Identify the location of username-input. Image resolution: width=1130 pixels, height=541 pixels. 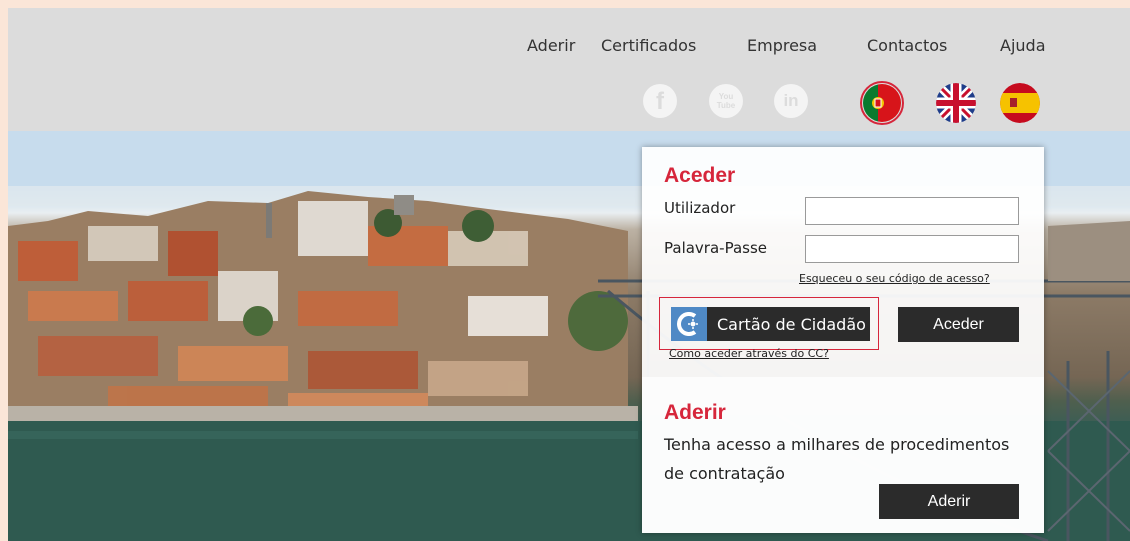
(912, 211).